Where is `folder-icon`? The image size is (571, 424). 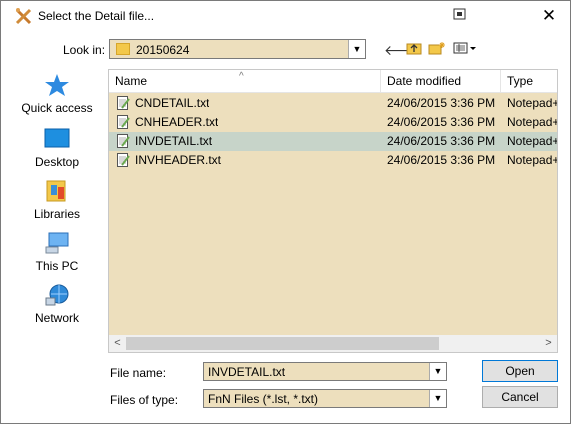
folder-icon is located at coordinates (123, 49).